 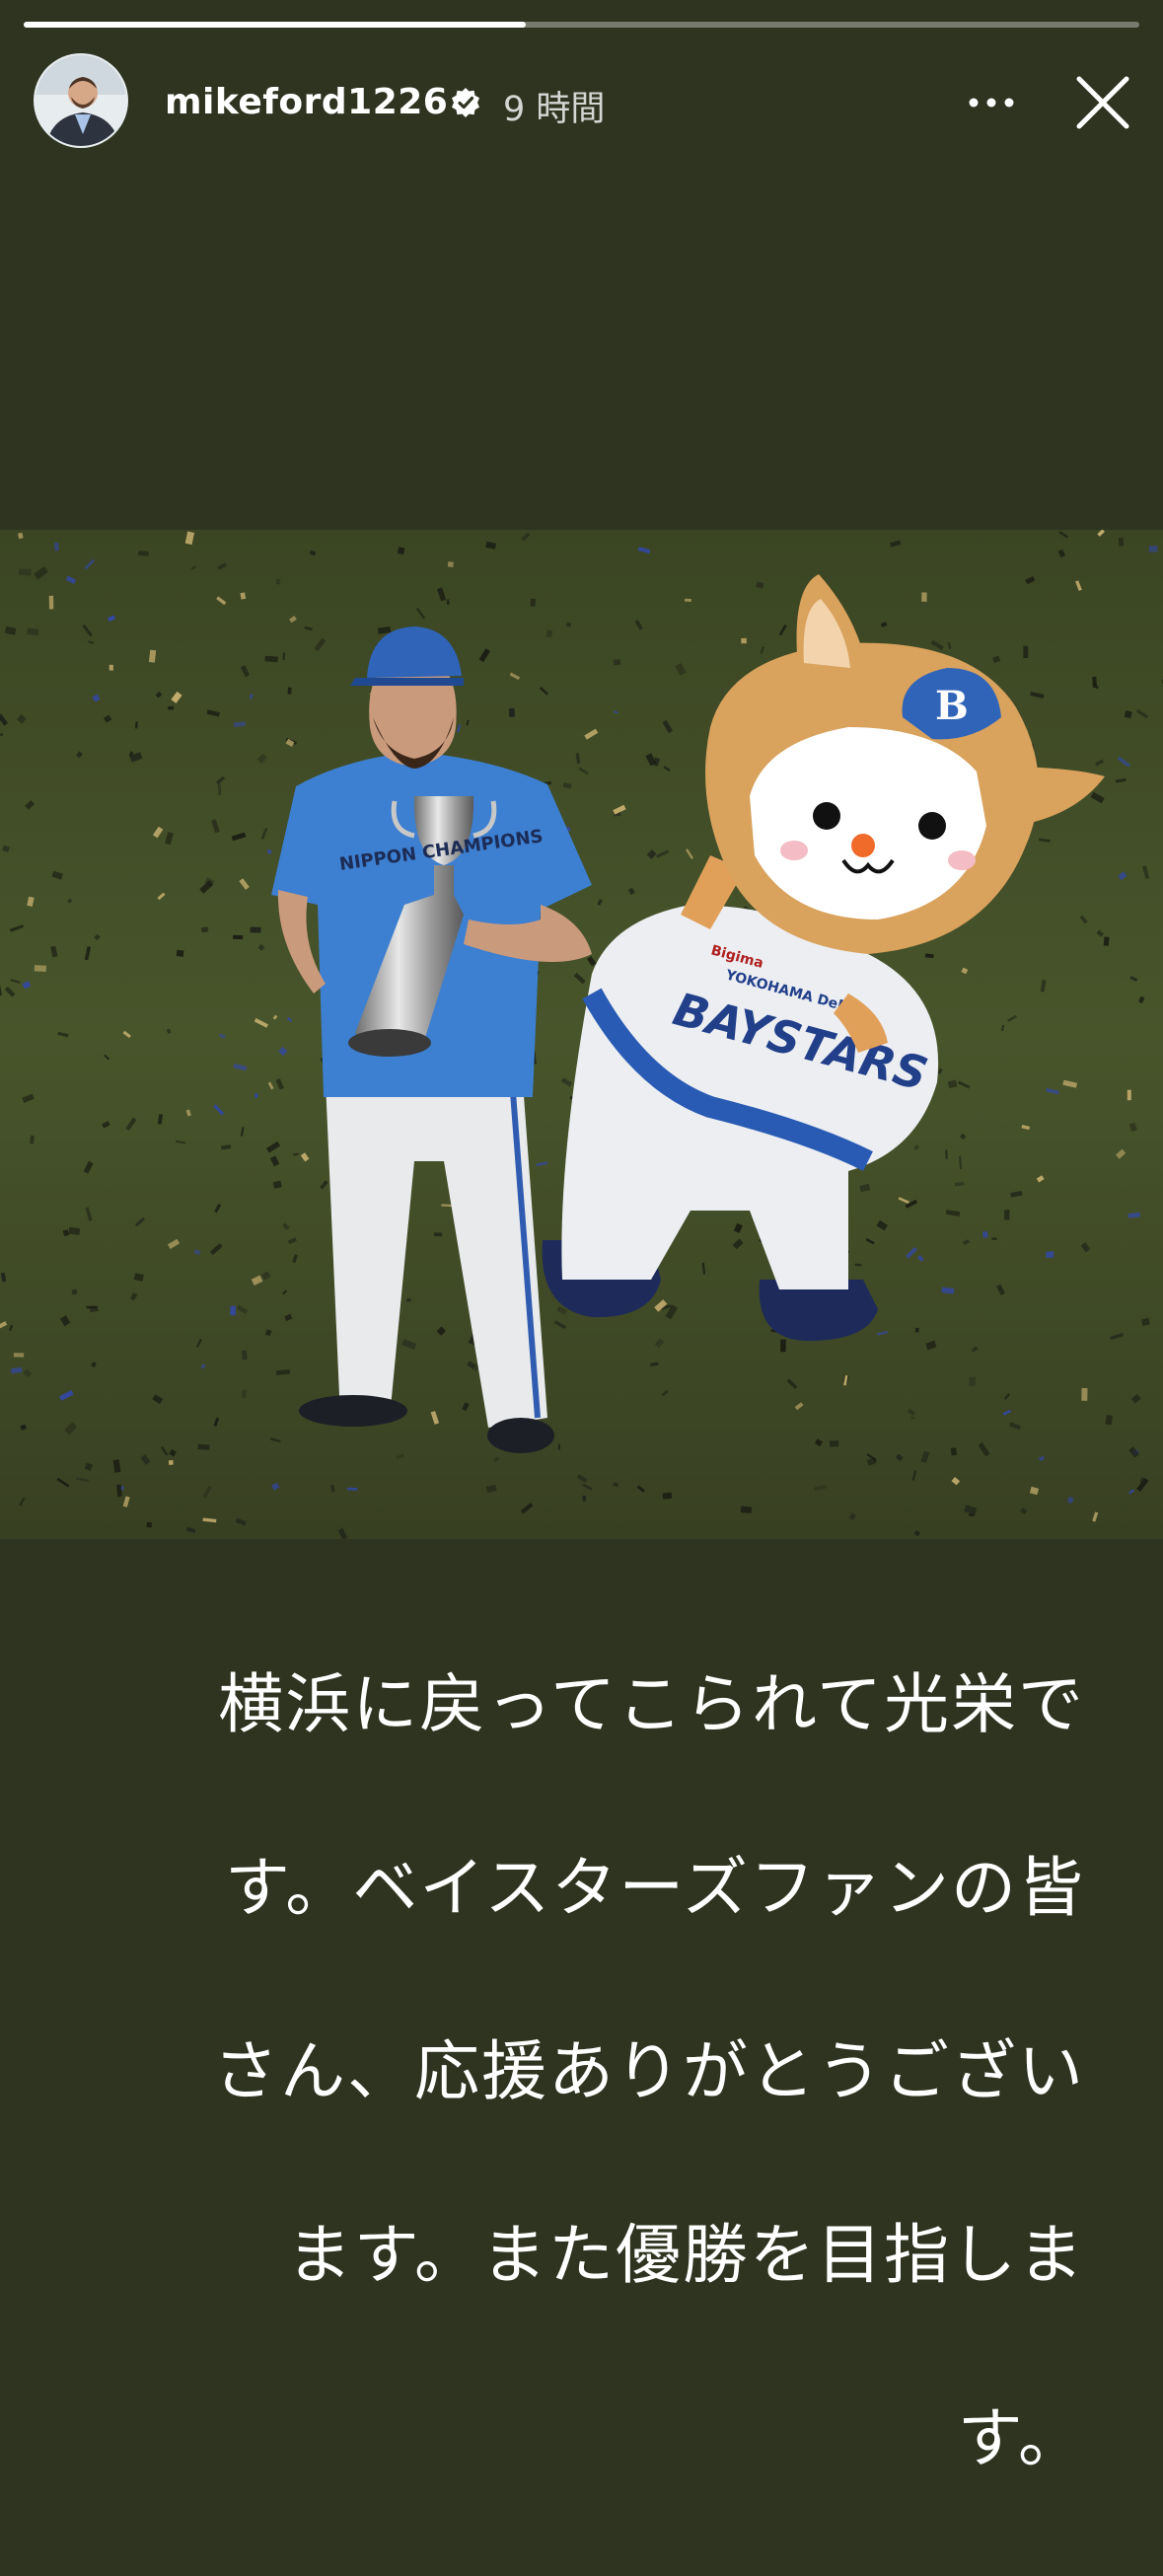 What do you see at coordinates (81, 100) in the screenshot?
I see `avatar` at bounding box center [81, 100].